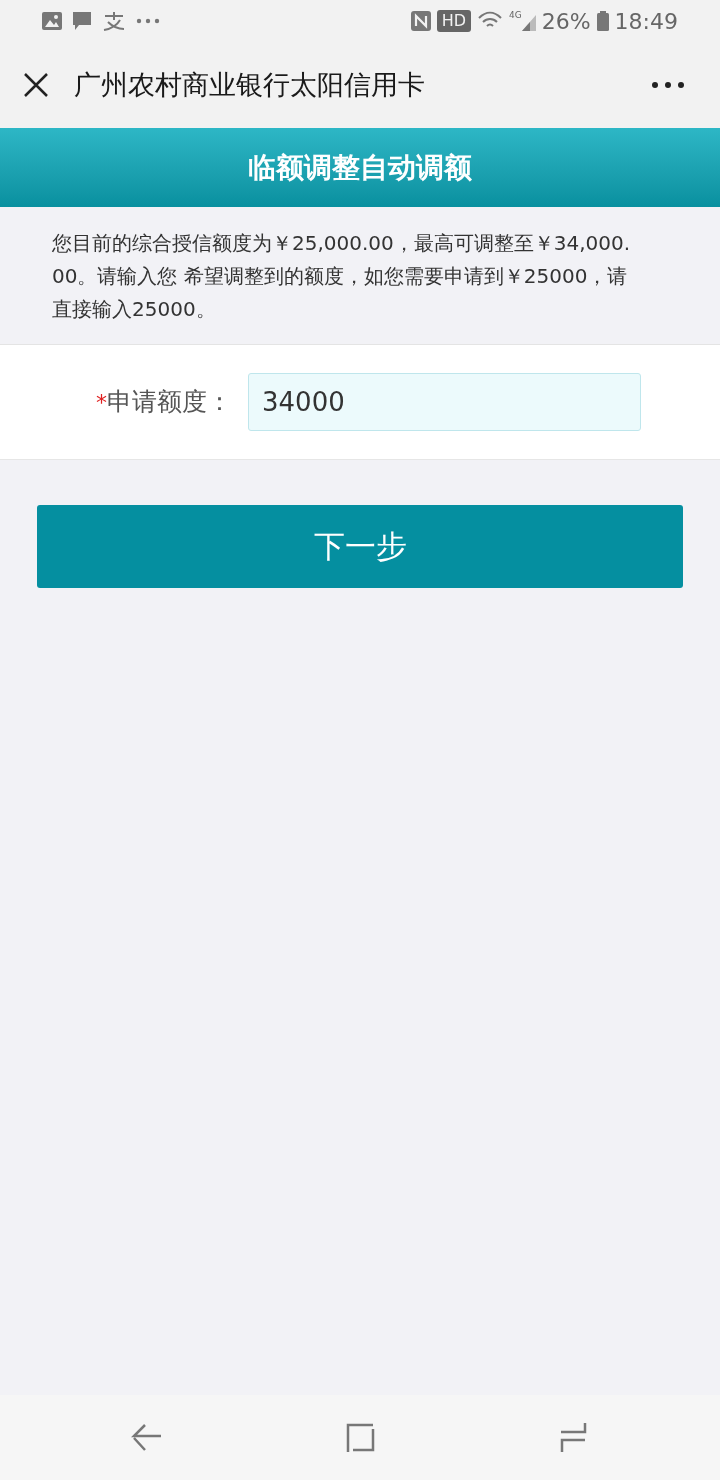 The height and width of the screenshot is (1480, 720). Describe the element at coordinates (360, 167) in the screenshot. I see `header-title: 临额调整自动调额` at that location.